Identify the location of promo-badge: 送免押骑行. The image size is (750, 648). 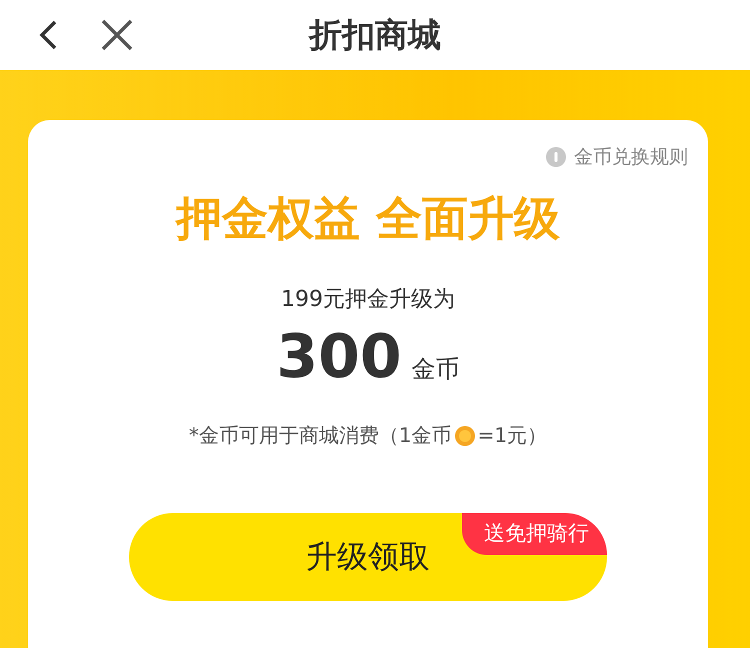
(534, 534).